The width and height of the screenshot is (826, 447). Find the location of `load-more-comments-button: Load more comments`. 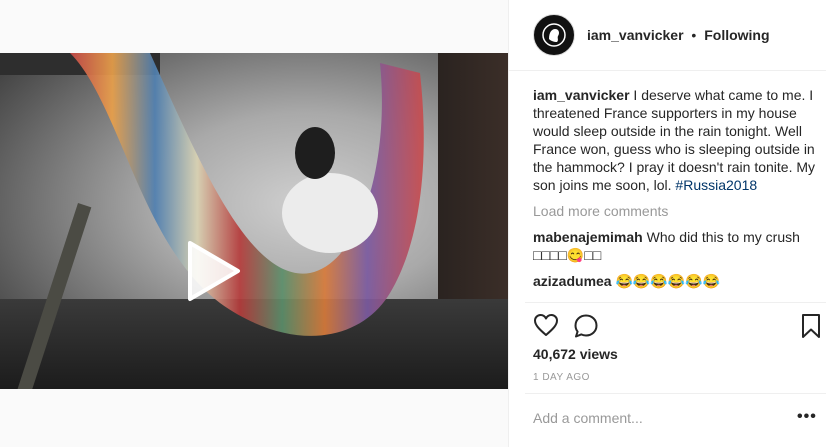

load-more-comments-button: Load more comments is located at coordinates (675, 211).